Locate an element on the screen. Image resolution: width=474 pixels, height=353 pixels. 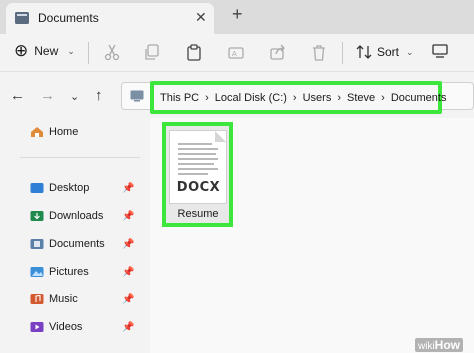
folder-icon is located at coordinates (22, 18).